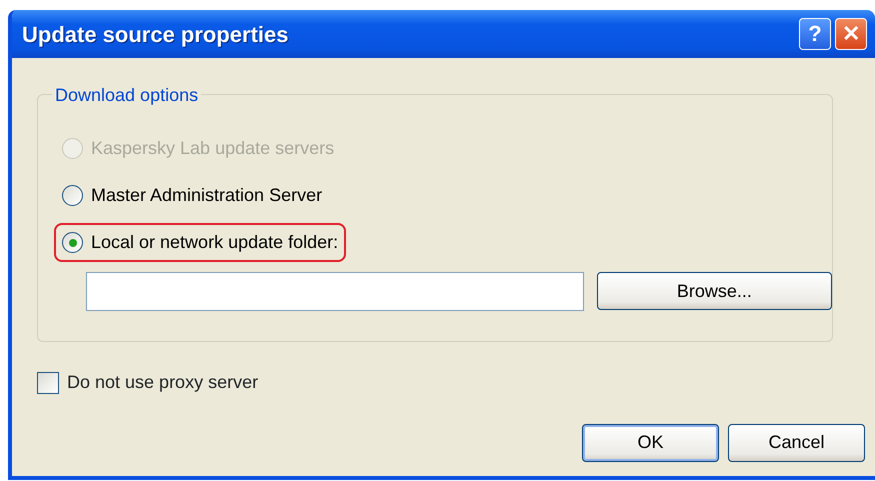  Describe the element at coordinates (155, 34) in the screenshot. I see `window-title: Update source properties` at that location.